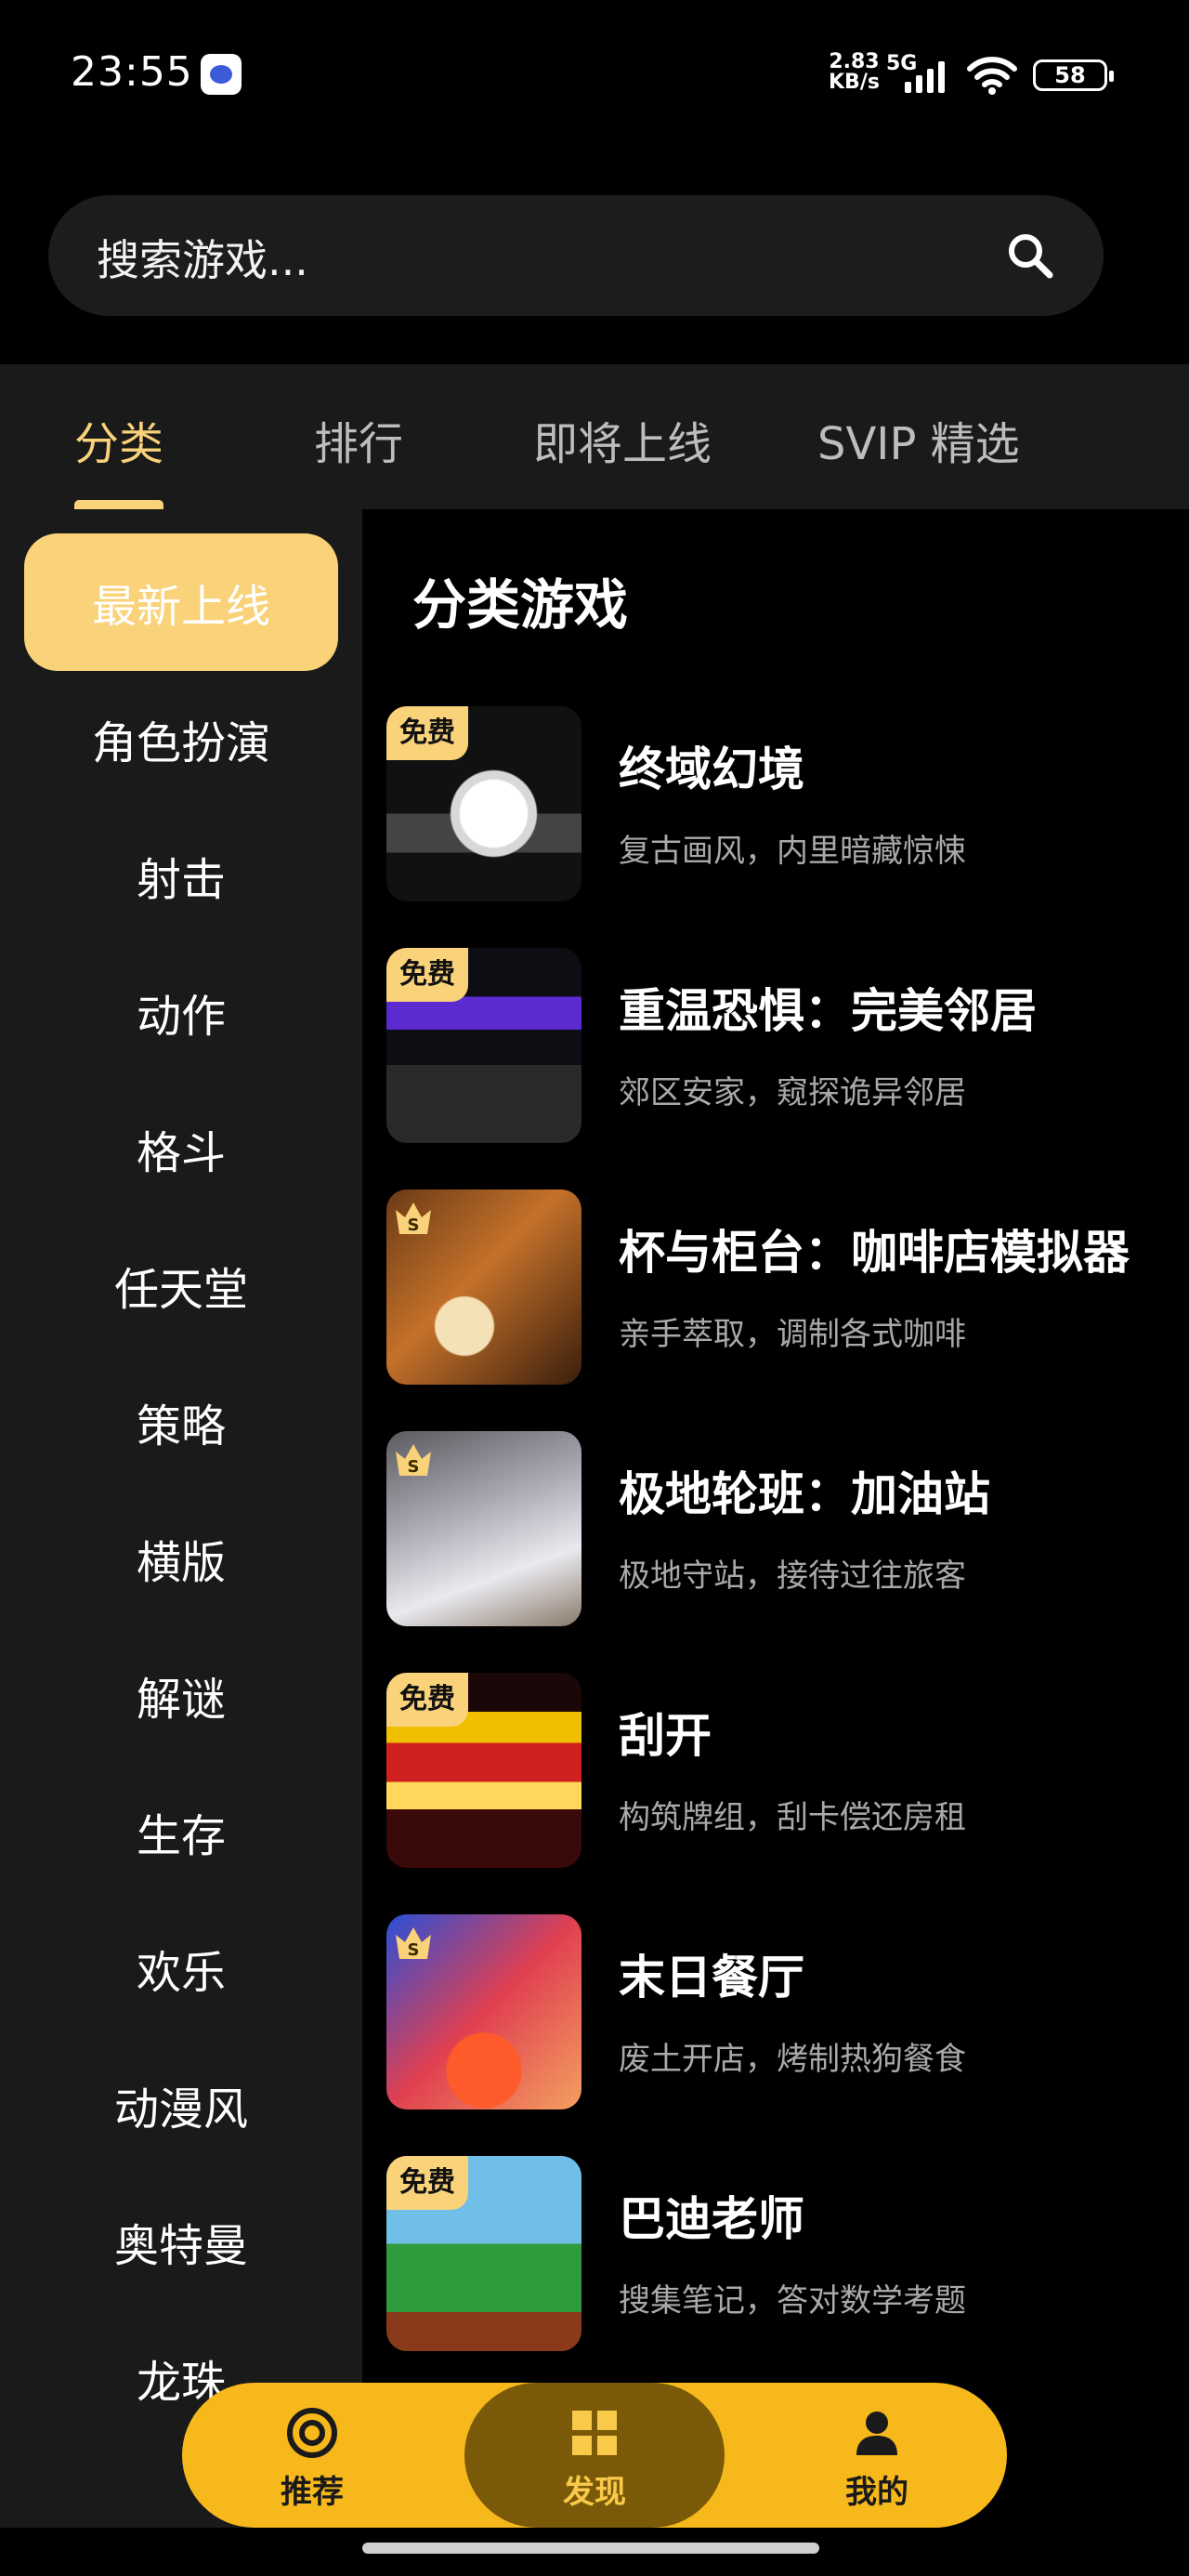 This screenshot has height=2576, width=1189. I want to click on game-item: 免费 终域幻境 复古画风，内里暗藏惊悚, so click(785, 803).